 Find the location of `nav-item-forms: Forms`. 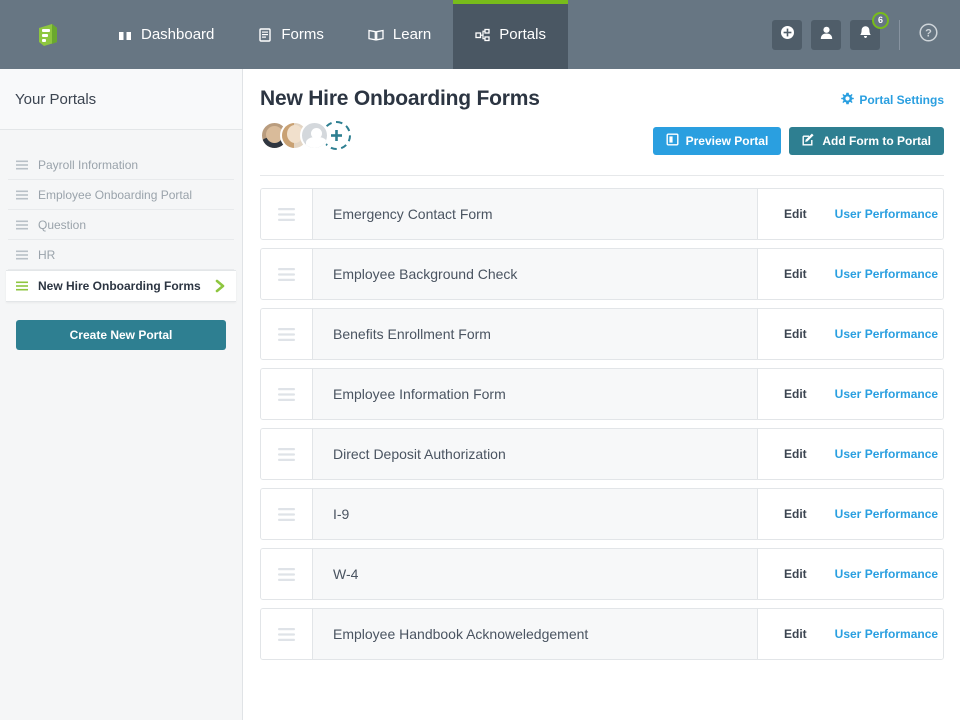

nav-item-forms: Forms is located at coordinates (291, 34).